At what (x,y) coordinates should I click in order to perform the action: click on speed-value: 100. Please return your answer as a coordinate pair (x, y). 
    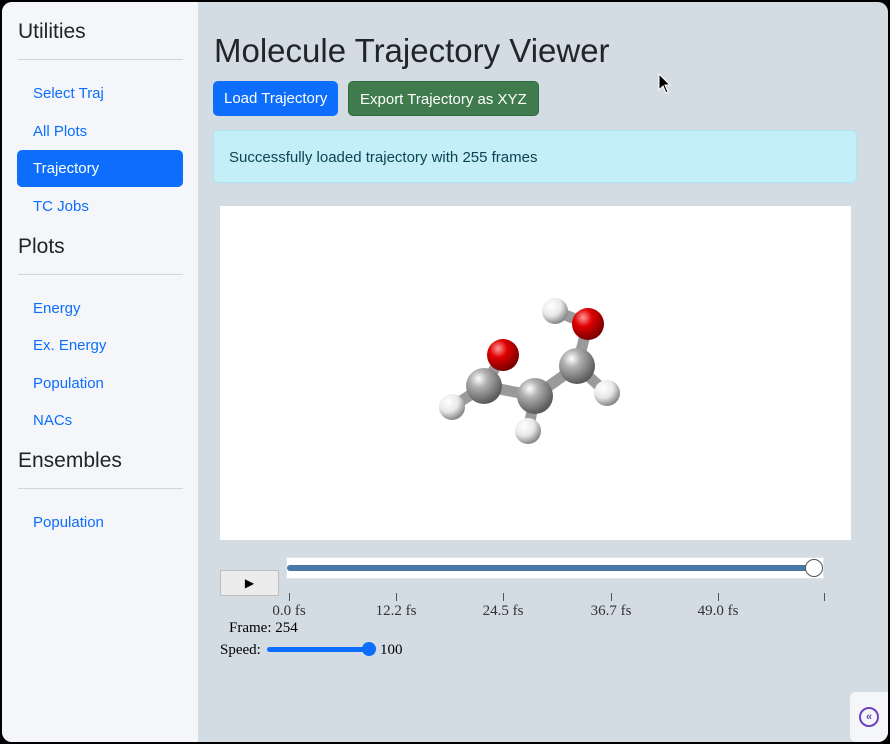
    Looking at the image, I should click on (391, 650).